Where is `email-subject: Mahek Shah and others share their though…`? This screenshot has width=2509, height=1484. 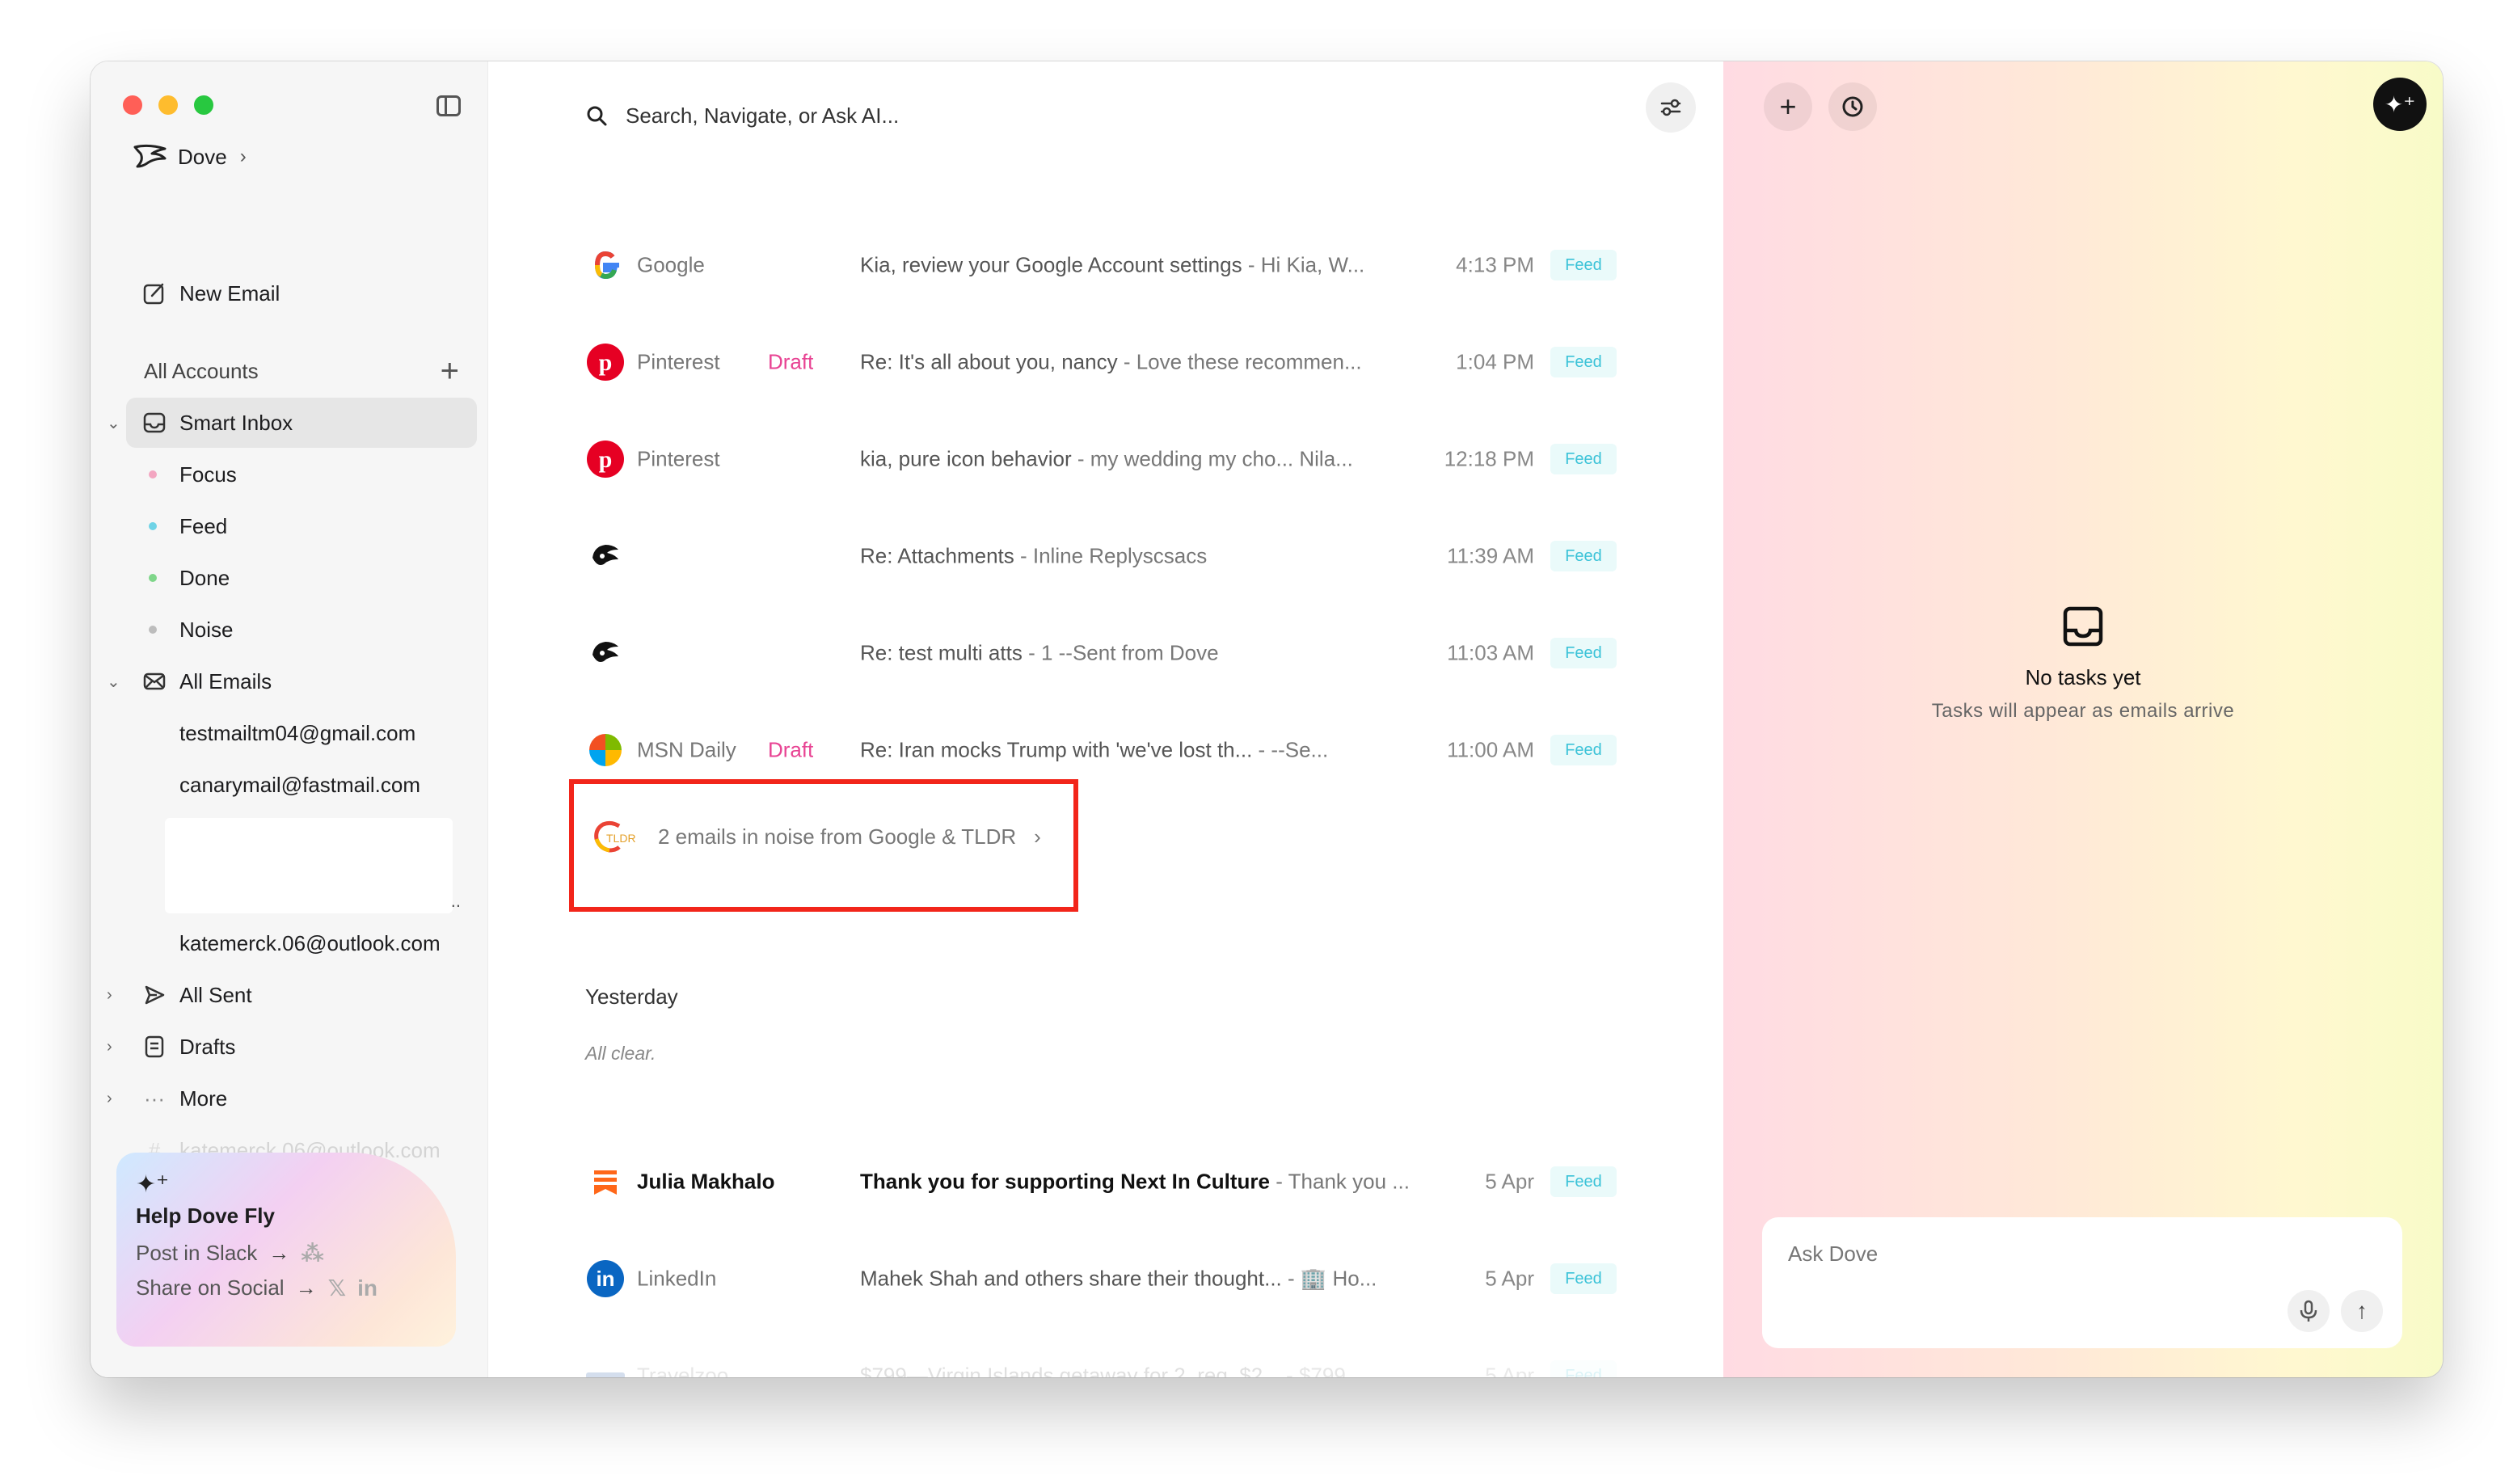 email-subject: Mahek Shah and others share their though… is located at coordinates (1071, 1278).